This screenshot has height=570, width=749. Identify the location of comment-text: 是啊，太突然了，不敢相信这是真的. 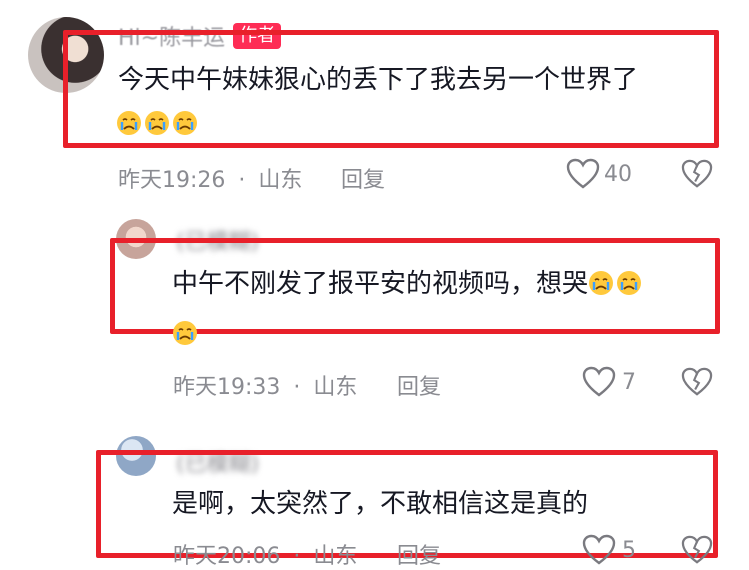
(380, 504).